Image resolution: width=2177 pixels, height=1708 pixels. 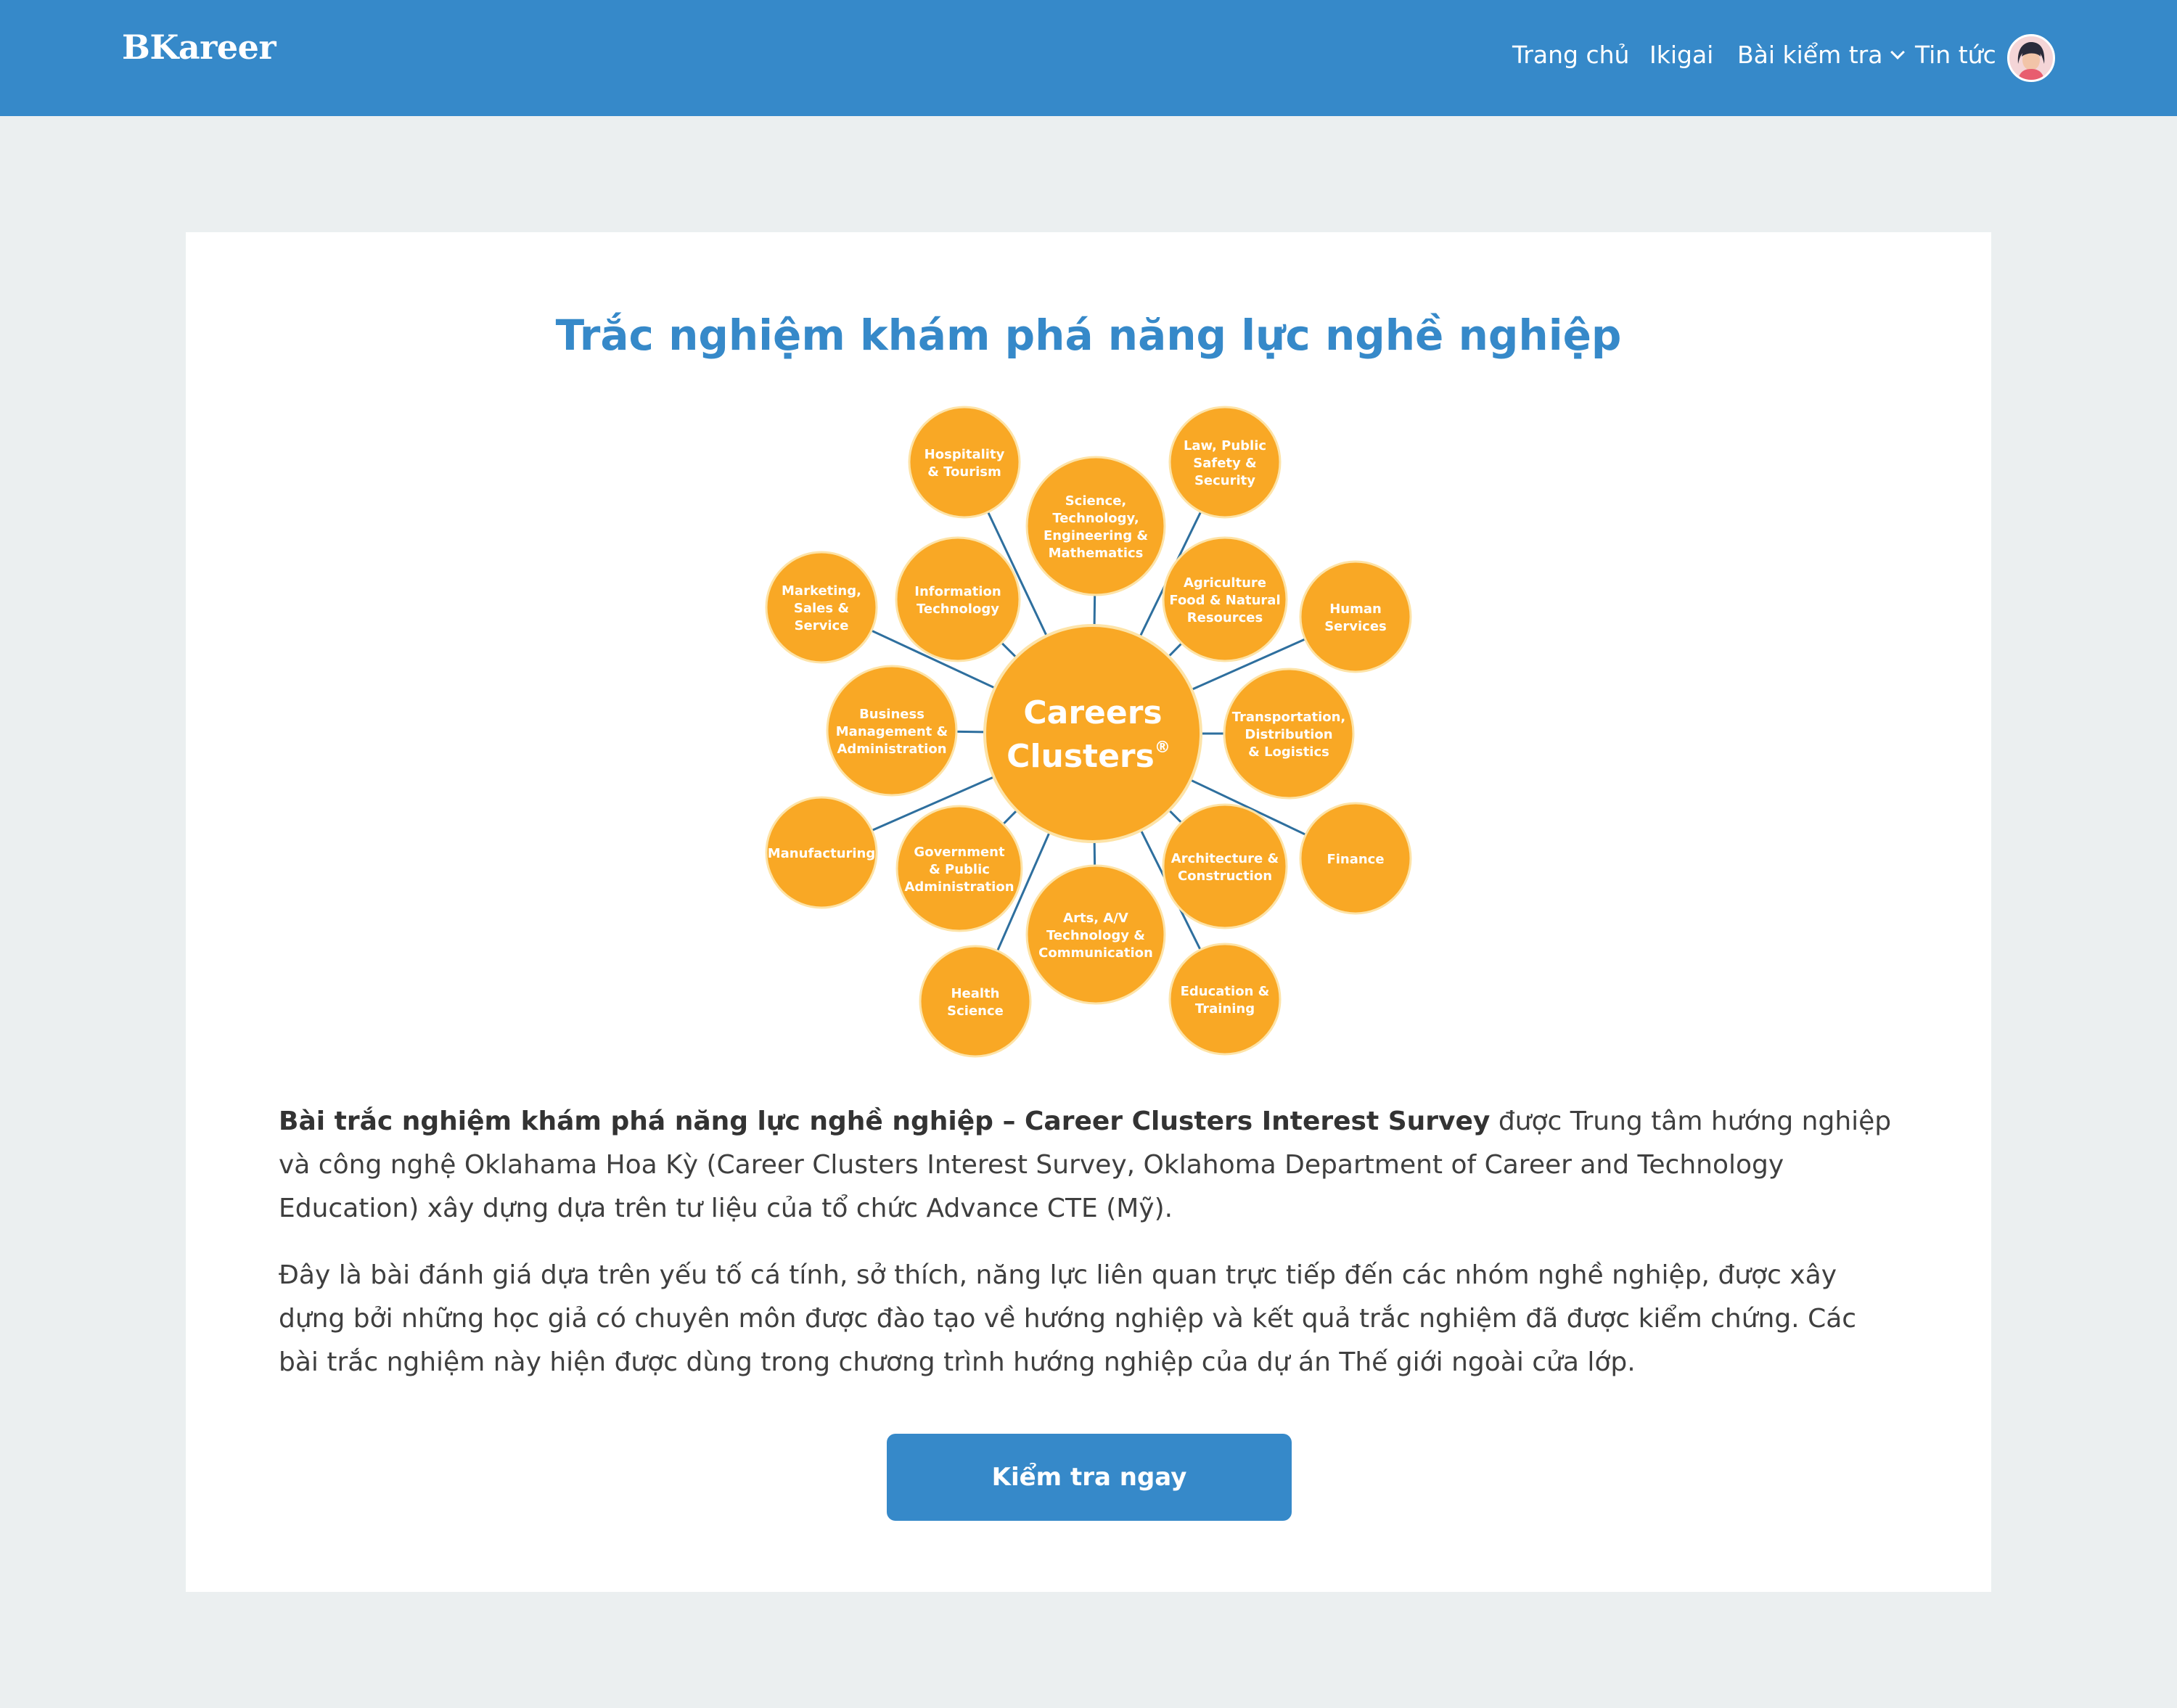 What do you see at coordinates (1289, 735) in the screenshot?
I see `cluster-label: Transportation, Distribution & Logistics` at bounding box center [1289, 735].